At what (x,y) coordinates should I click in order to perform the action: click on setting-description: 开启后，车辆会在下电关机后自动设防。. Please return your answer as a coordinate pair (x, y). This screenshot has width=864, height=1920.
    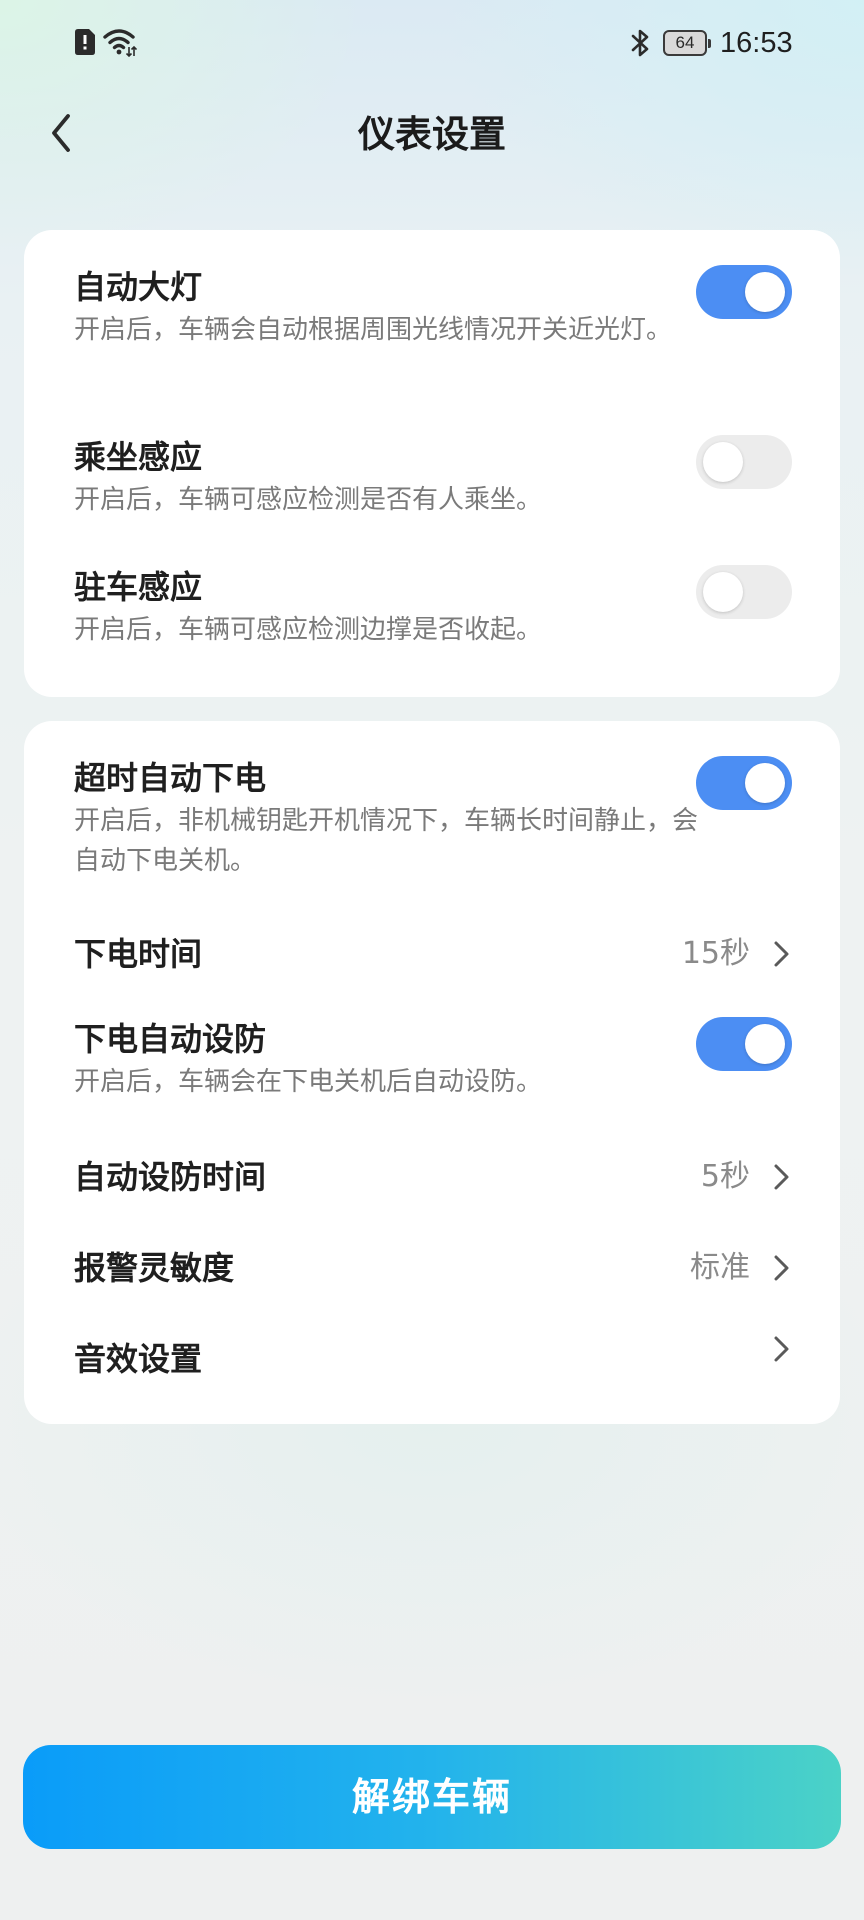
    Looking at the image, I should click on (308, 1082).